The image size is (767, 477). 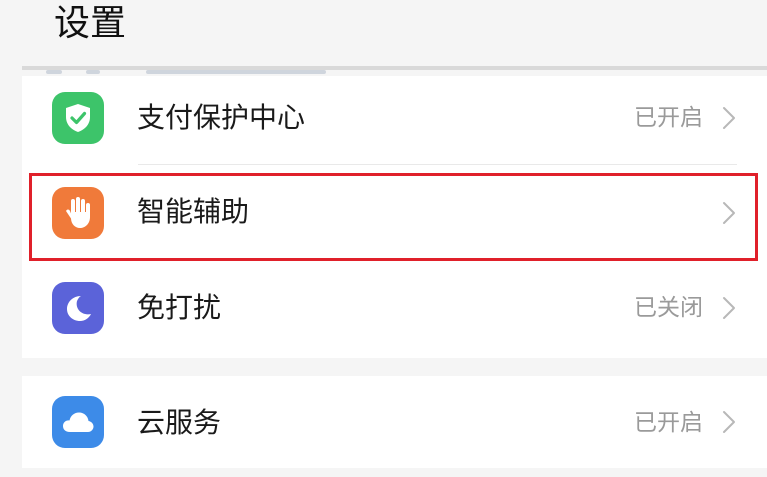 I want to click on row-divider, so click(x=437, y=164).